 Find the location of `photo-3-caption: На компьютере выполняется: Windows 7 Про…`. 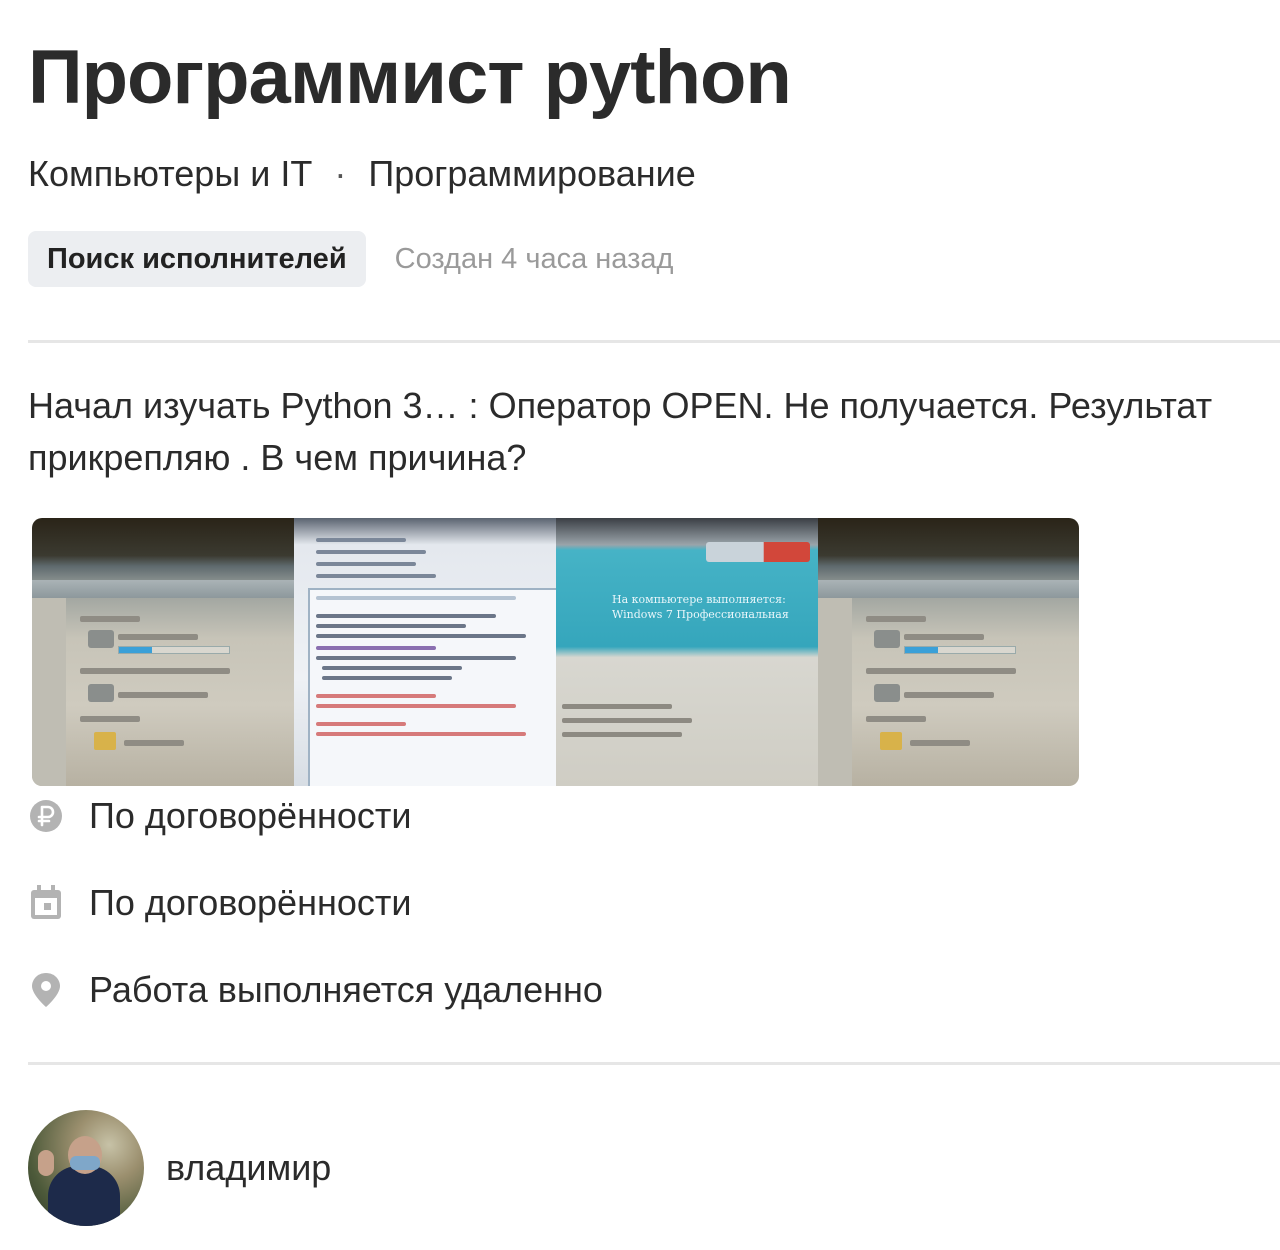

photo-3-caption: На компьютере выполняется: Windows 7 Про… is located at coordinates (700, 607).